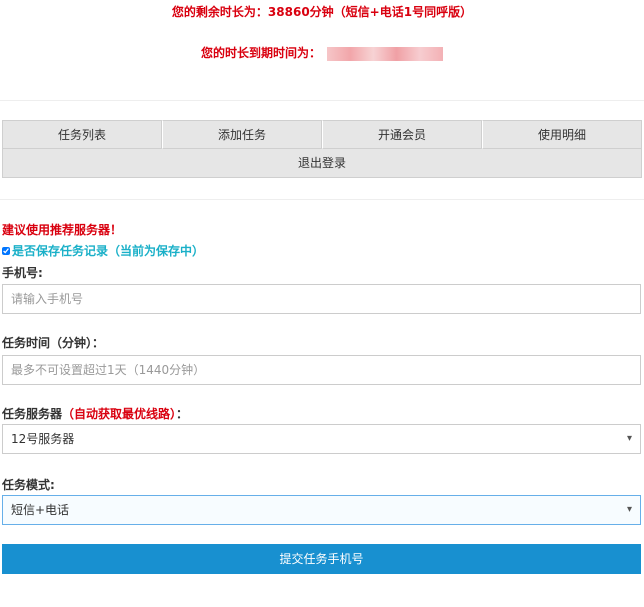  Describe the element at coordinates (562, 134) in the screenshot. I see `nav-usage-detail-button: 使用明细` at that location.